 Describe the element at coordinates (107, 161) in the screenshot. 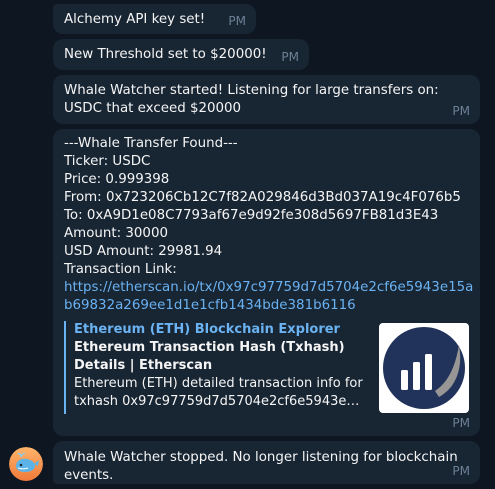

I see `message-line: Ticker: USDC` at that location.